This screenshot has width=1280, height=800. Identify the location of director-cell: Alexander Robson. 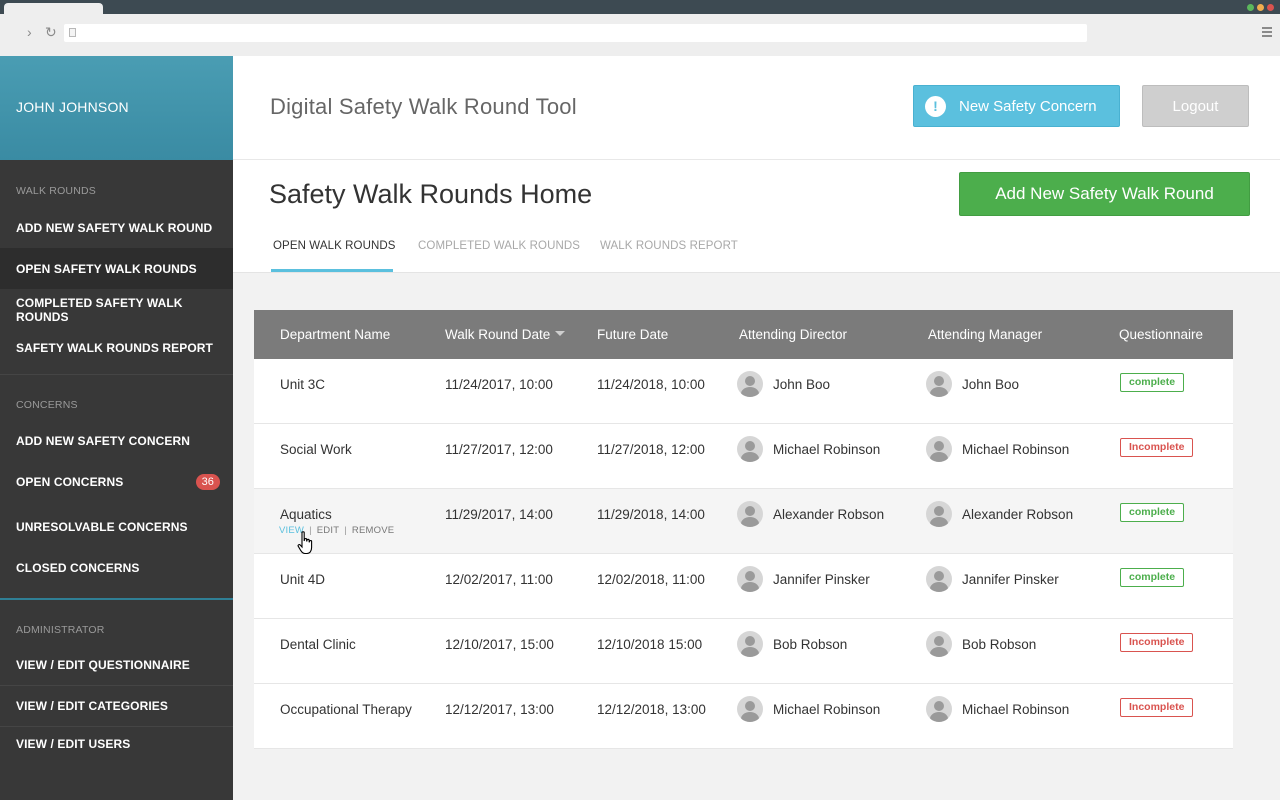
(810, 514).